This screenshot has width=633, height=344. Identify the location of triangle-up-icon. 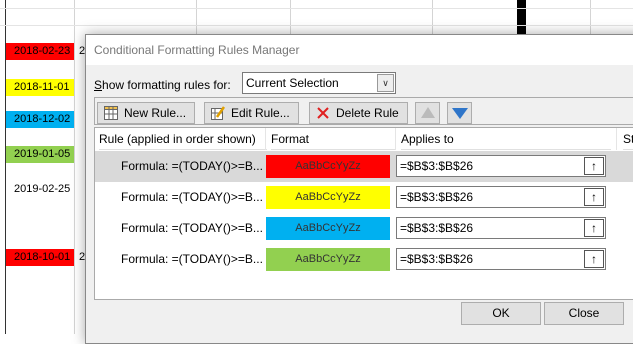
(428, 112).